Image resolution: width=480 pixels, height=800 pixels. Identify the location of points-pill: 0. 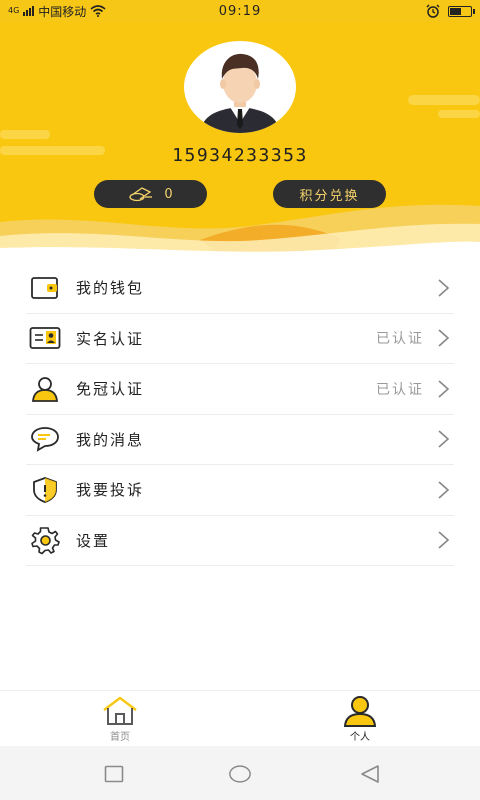
(150, 194).